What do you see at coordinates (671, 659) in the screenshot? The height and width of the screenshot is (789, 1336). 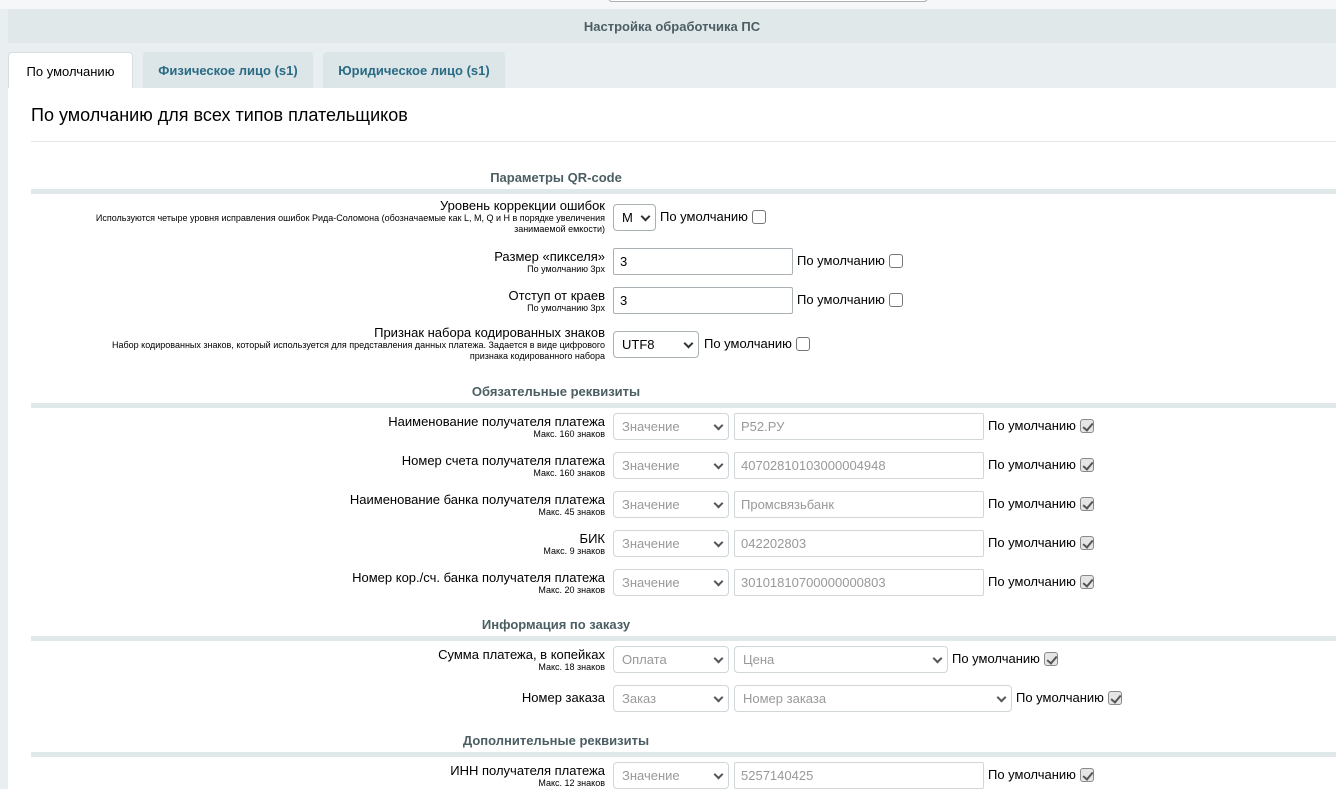 I see `type-select: Оплата` at bounding box center [671, 659].